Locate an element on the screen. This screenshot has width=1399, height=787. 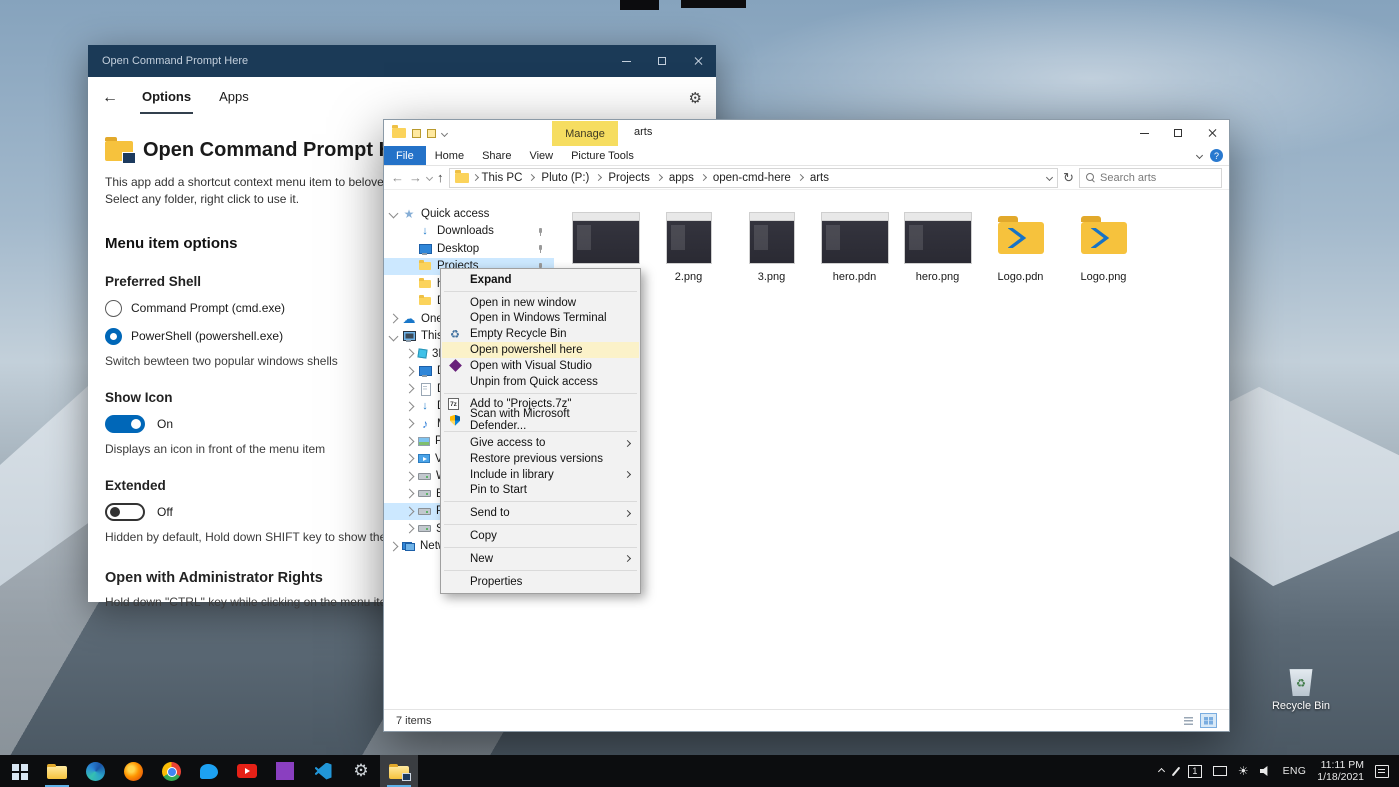
back-button: ← is located at coordinates (110, 98).